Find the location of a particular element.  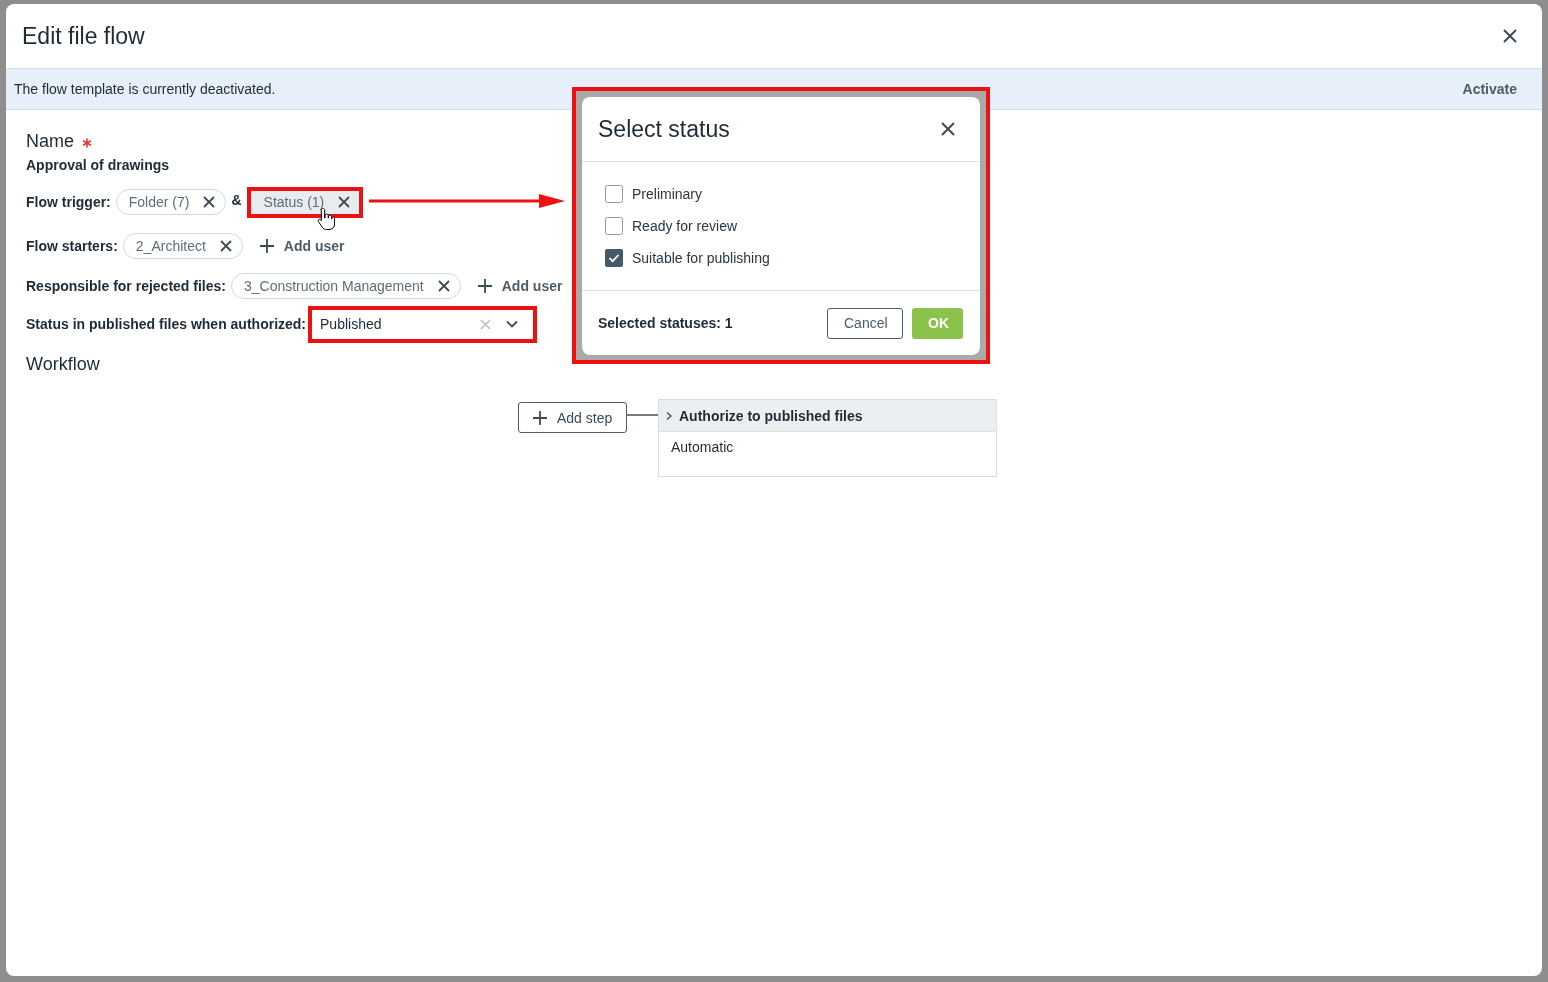

popup-title: Select status is located at coordinates (664, 129).